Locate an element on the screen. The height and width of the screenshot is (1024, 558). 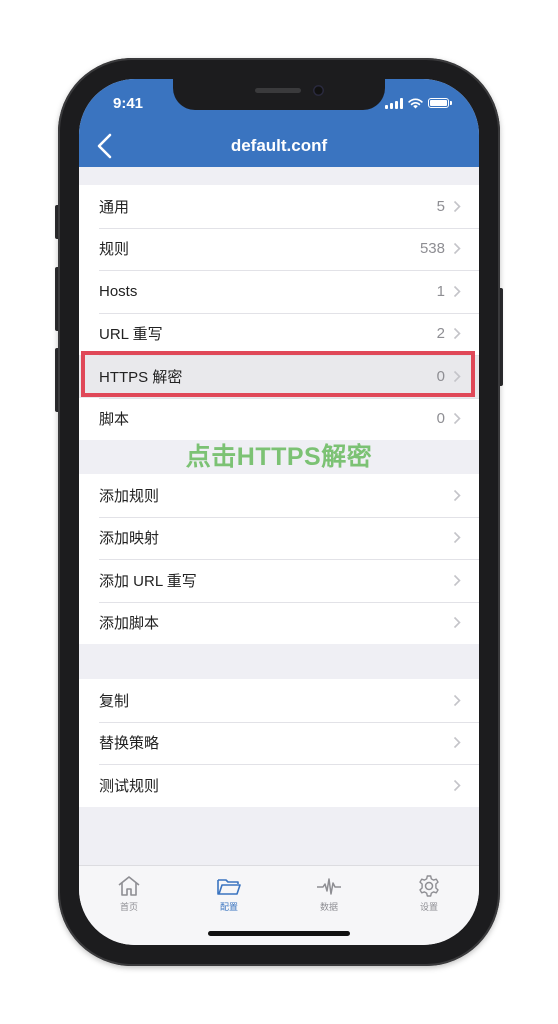
waveform-icon is located at coordinates (329, 886).